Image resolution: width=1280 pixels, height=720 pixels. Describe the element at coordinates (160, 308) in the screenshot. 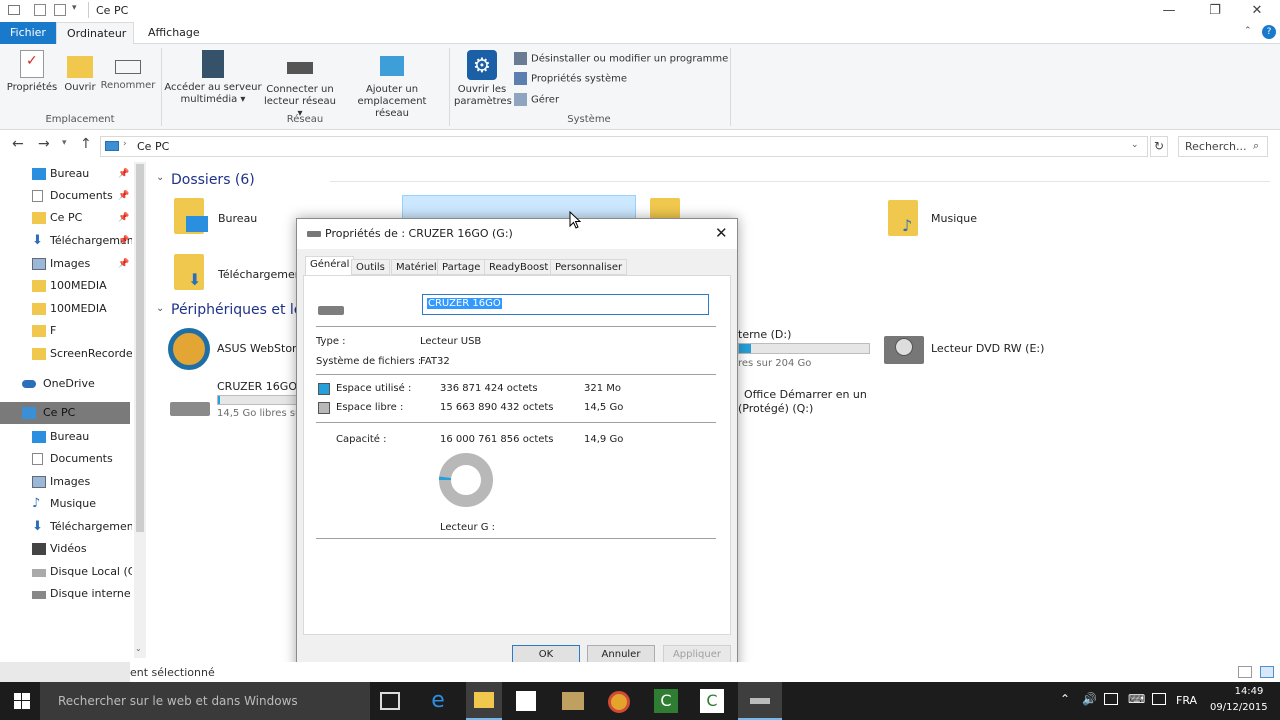

I see `collapse-devices-icon: ⌄` at that location.